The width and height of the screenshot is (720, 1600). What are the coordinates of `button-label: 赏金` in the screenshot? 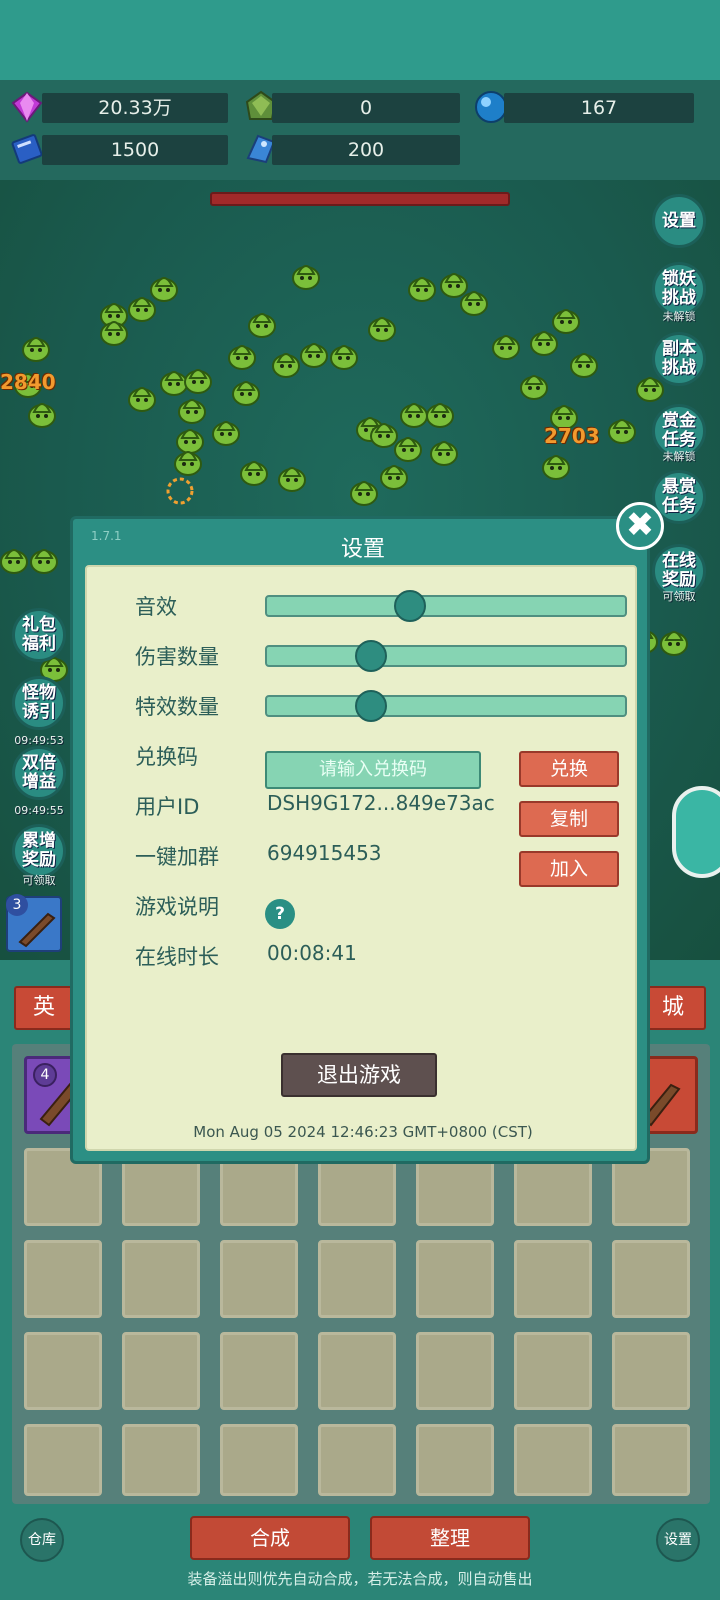 It's located at (679, 421).